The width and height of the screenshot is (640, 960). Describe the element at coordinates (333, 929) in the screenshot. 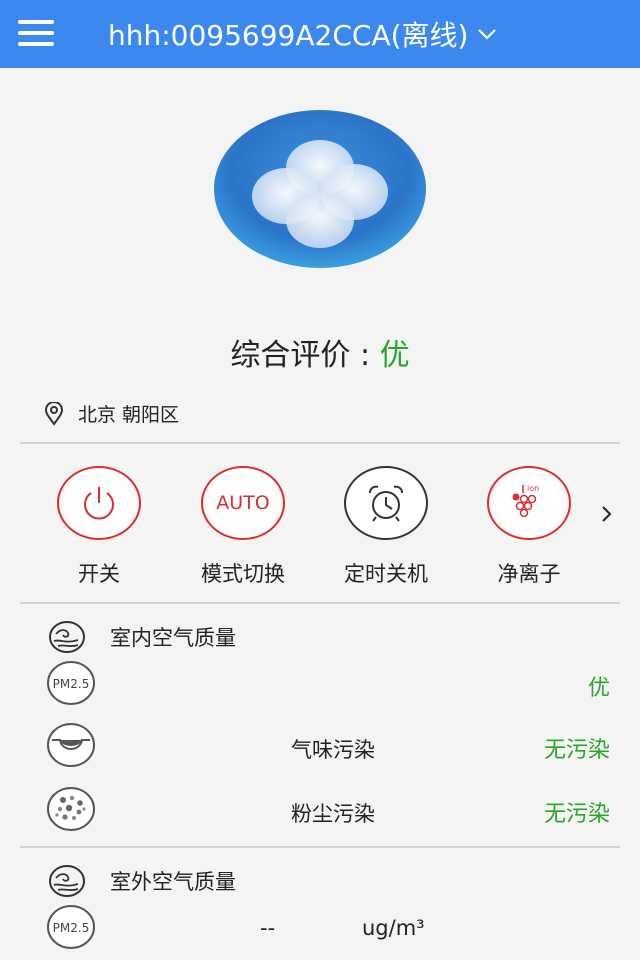

I see `outdoor-pm25-row: PM2.5 -- ug/m³` at that location.